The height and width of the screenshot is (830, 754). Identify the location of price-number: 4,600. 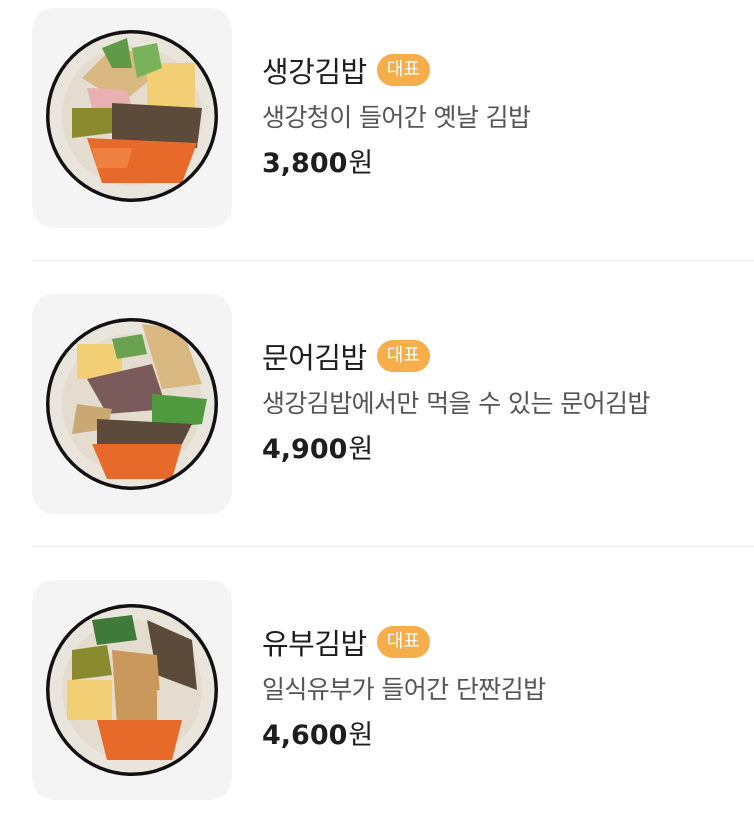
(305, 735).